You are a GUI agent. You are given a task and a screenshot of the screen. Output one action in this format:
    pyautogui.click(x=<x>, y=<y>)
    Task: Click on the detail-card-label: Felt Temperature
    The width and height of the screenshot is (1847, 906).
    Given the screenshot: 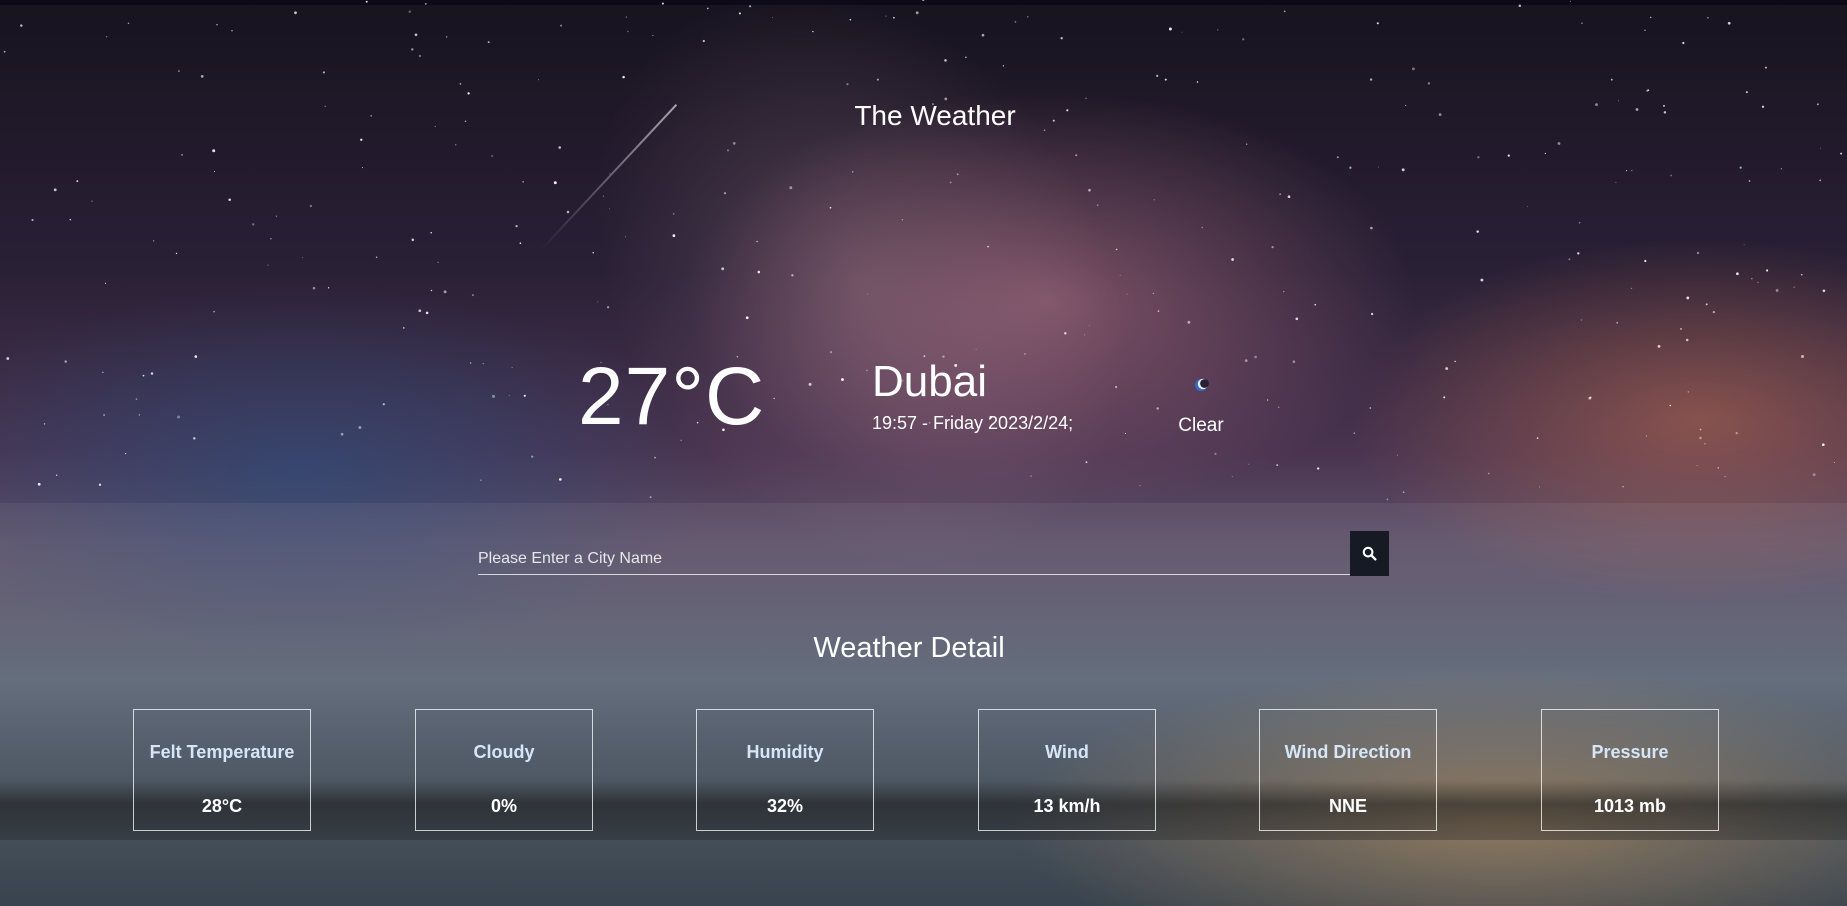 What is the action you would take?
    pyautogui.click(x=222, y=752)
    